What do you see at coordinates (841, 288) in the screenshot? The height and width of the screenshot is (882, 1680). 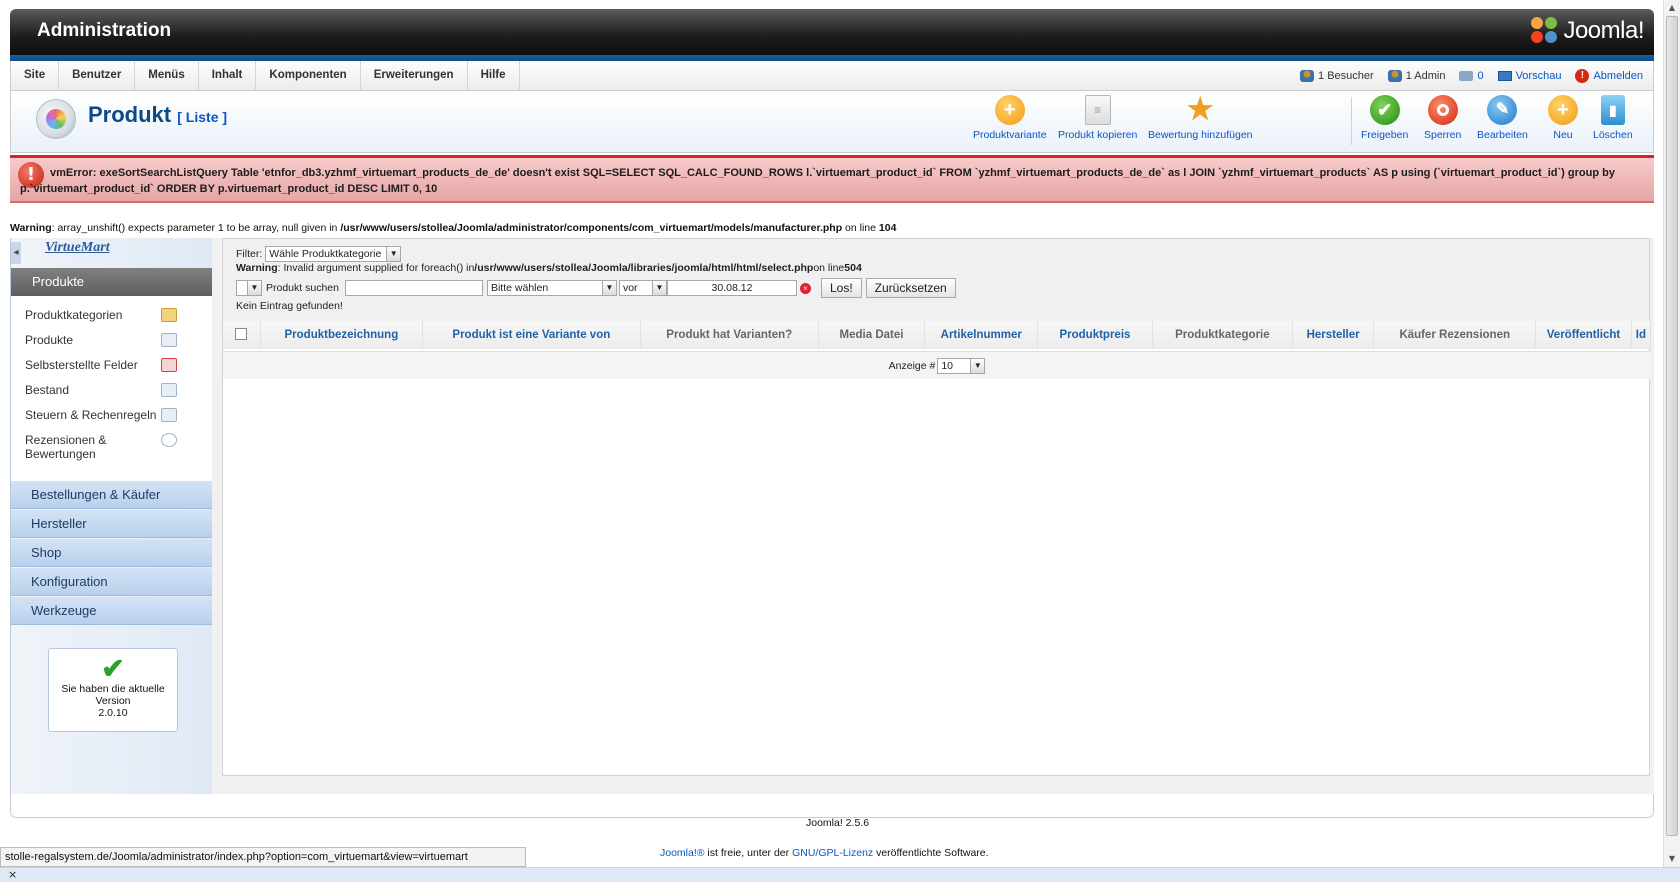 I see `go-button: Los!` at bounding box center [841, 288].